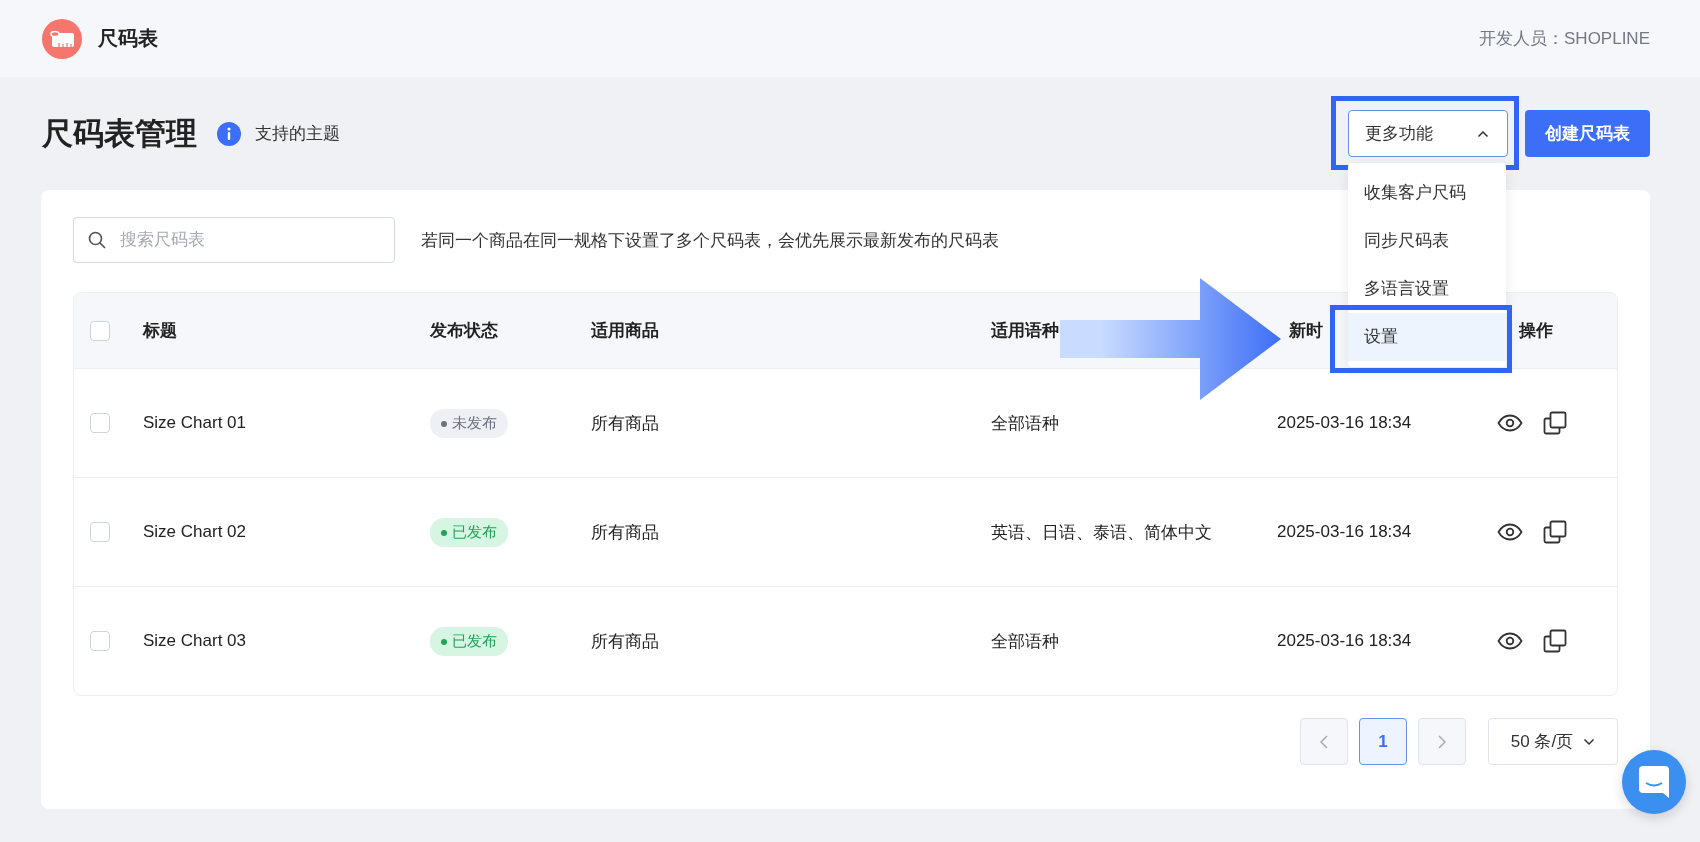 The image size is (1700, 842). Describe the element at coordinates (160, 331) in the screenshot. I see `column-header: 标题` at that location.